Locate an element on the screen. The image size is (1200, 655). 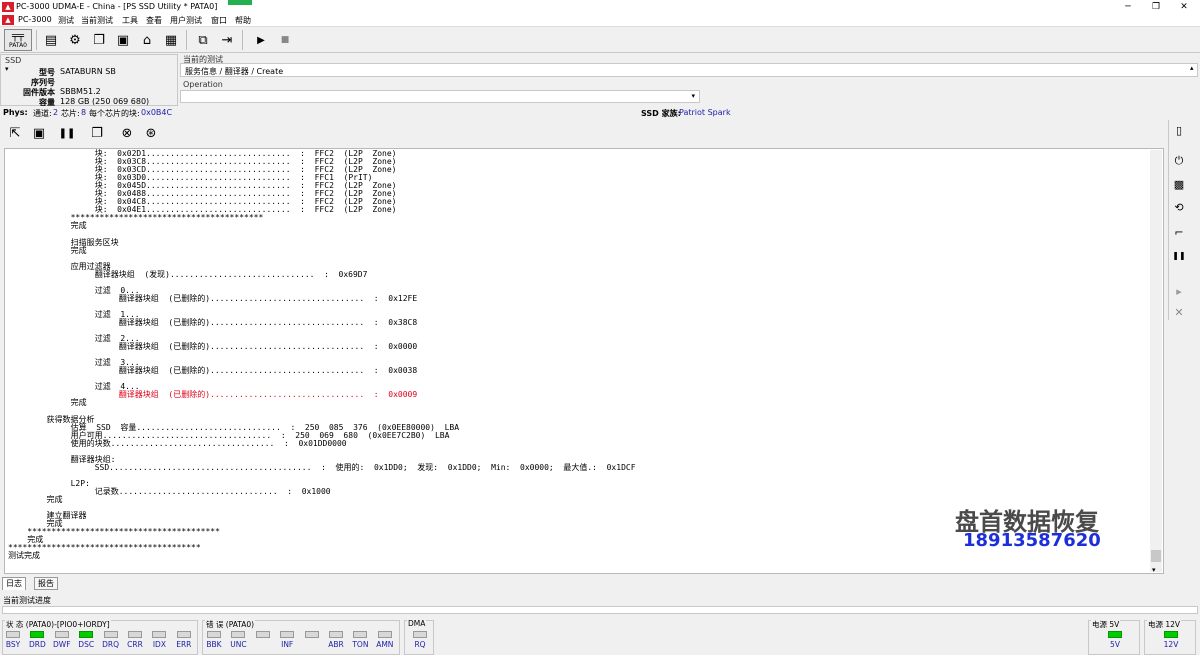
drive-info-icon: ▤ is located at coordinates (51, 40).